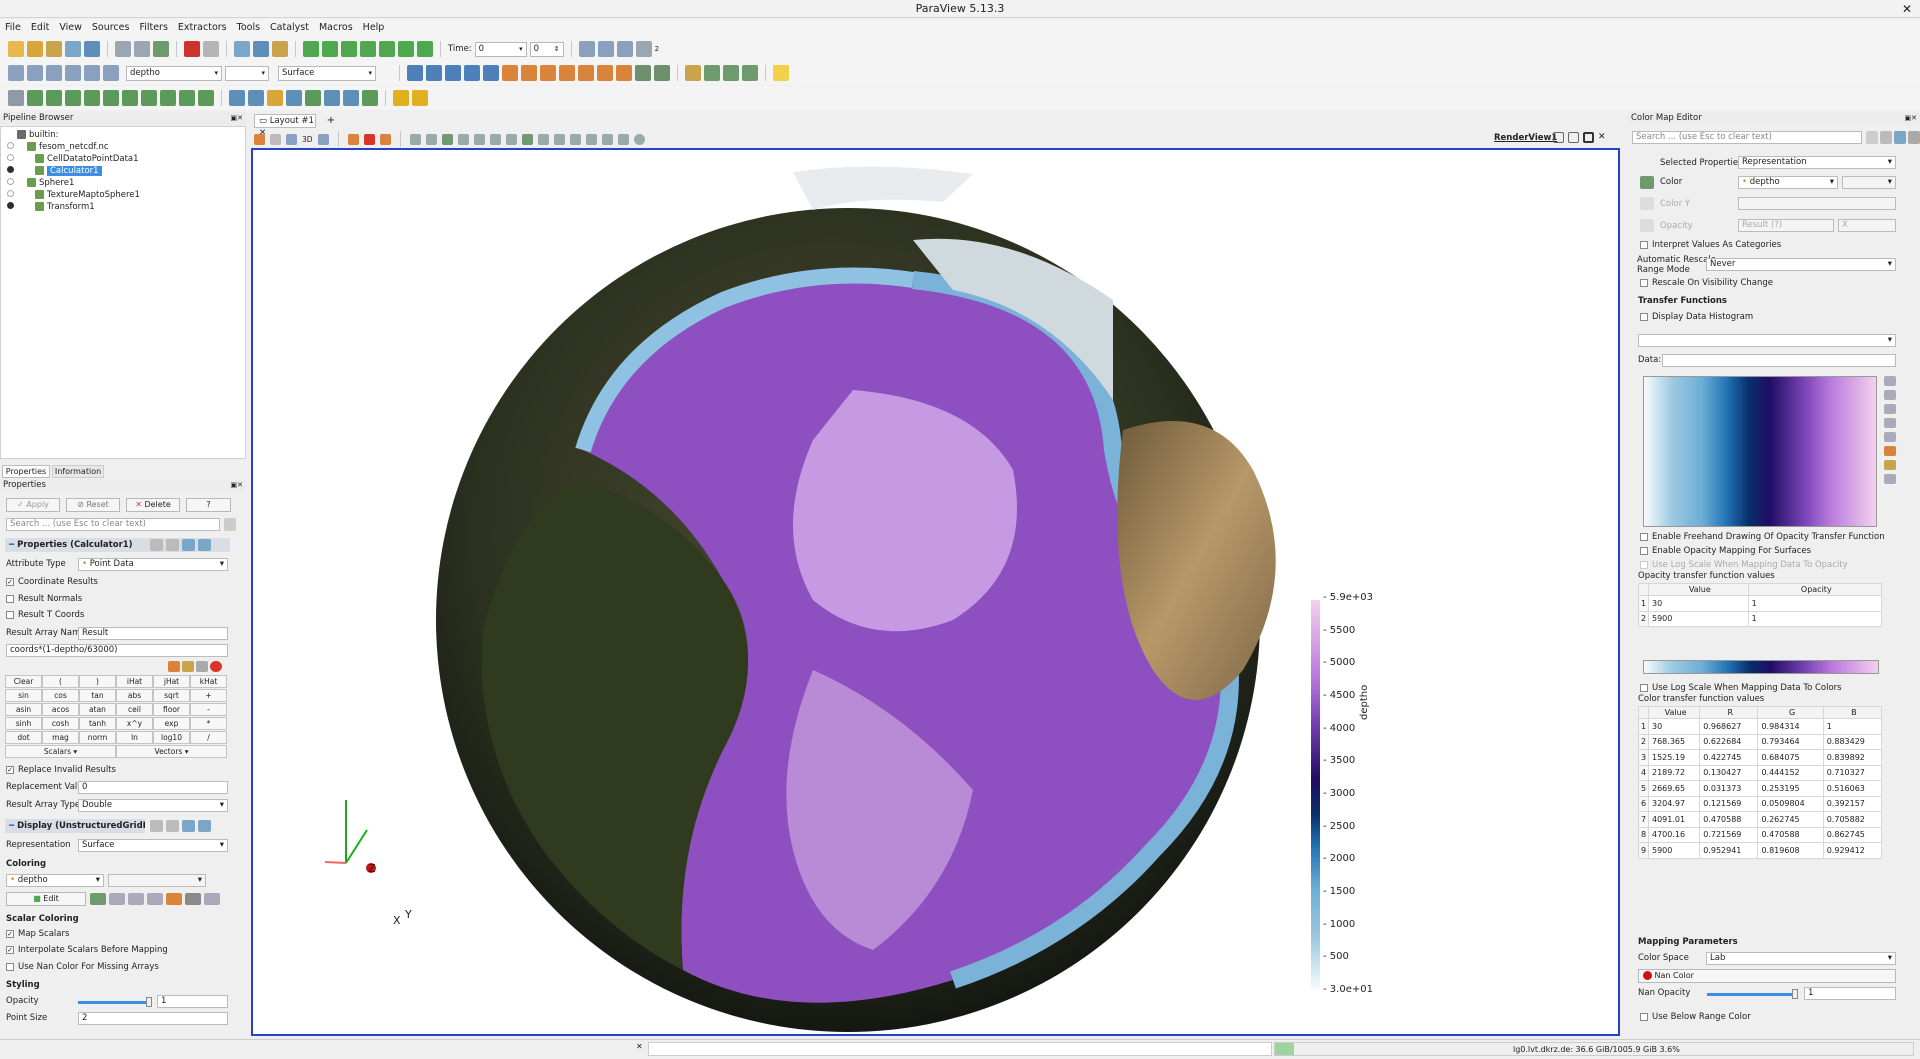 Image resolution: width=1920 pixels, height=1059 pixels. Describe the element at coordinates (285, 126) in the screenshot. I see `layout-tab: ▭ Layout #1 ✕` at that location.